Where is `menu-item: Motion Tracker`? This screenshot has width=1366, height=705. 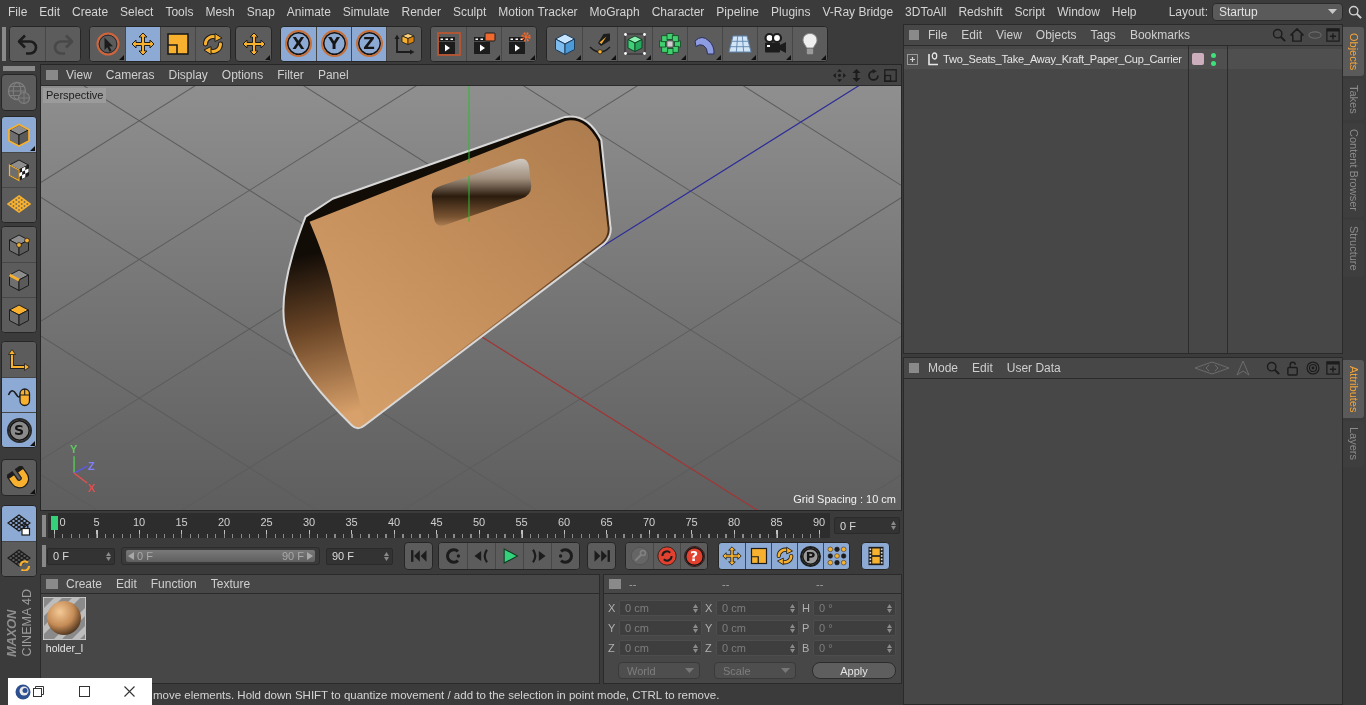
menu-item: Motion Tracker is located at coordinates (538, 11).